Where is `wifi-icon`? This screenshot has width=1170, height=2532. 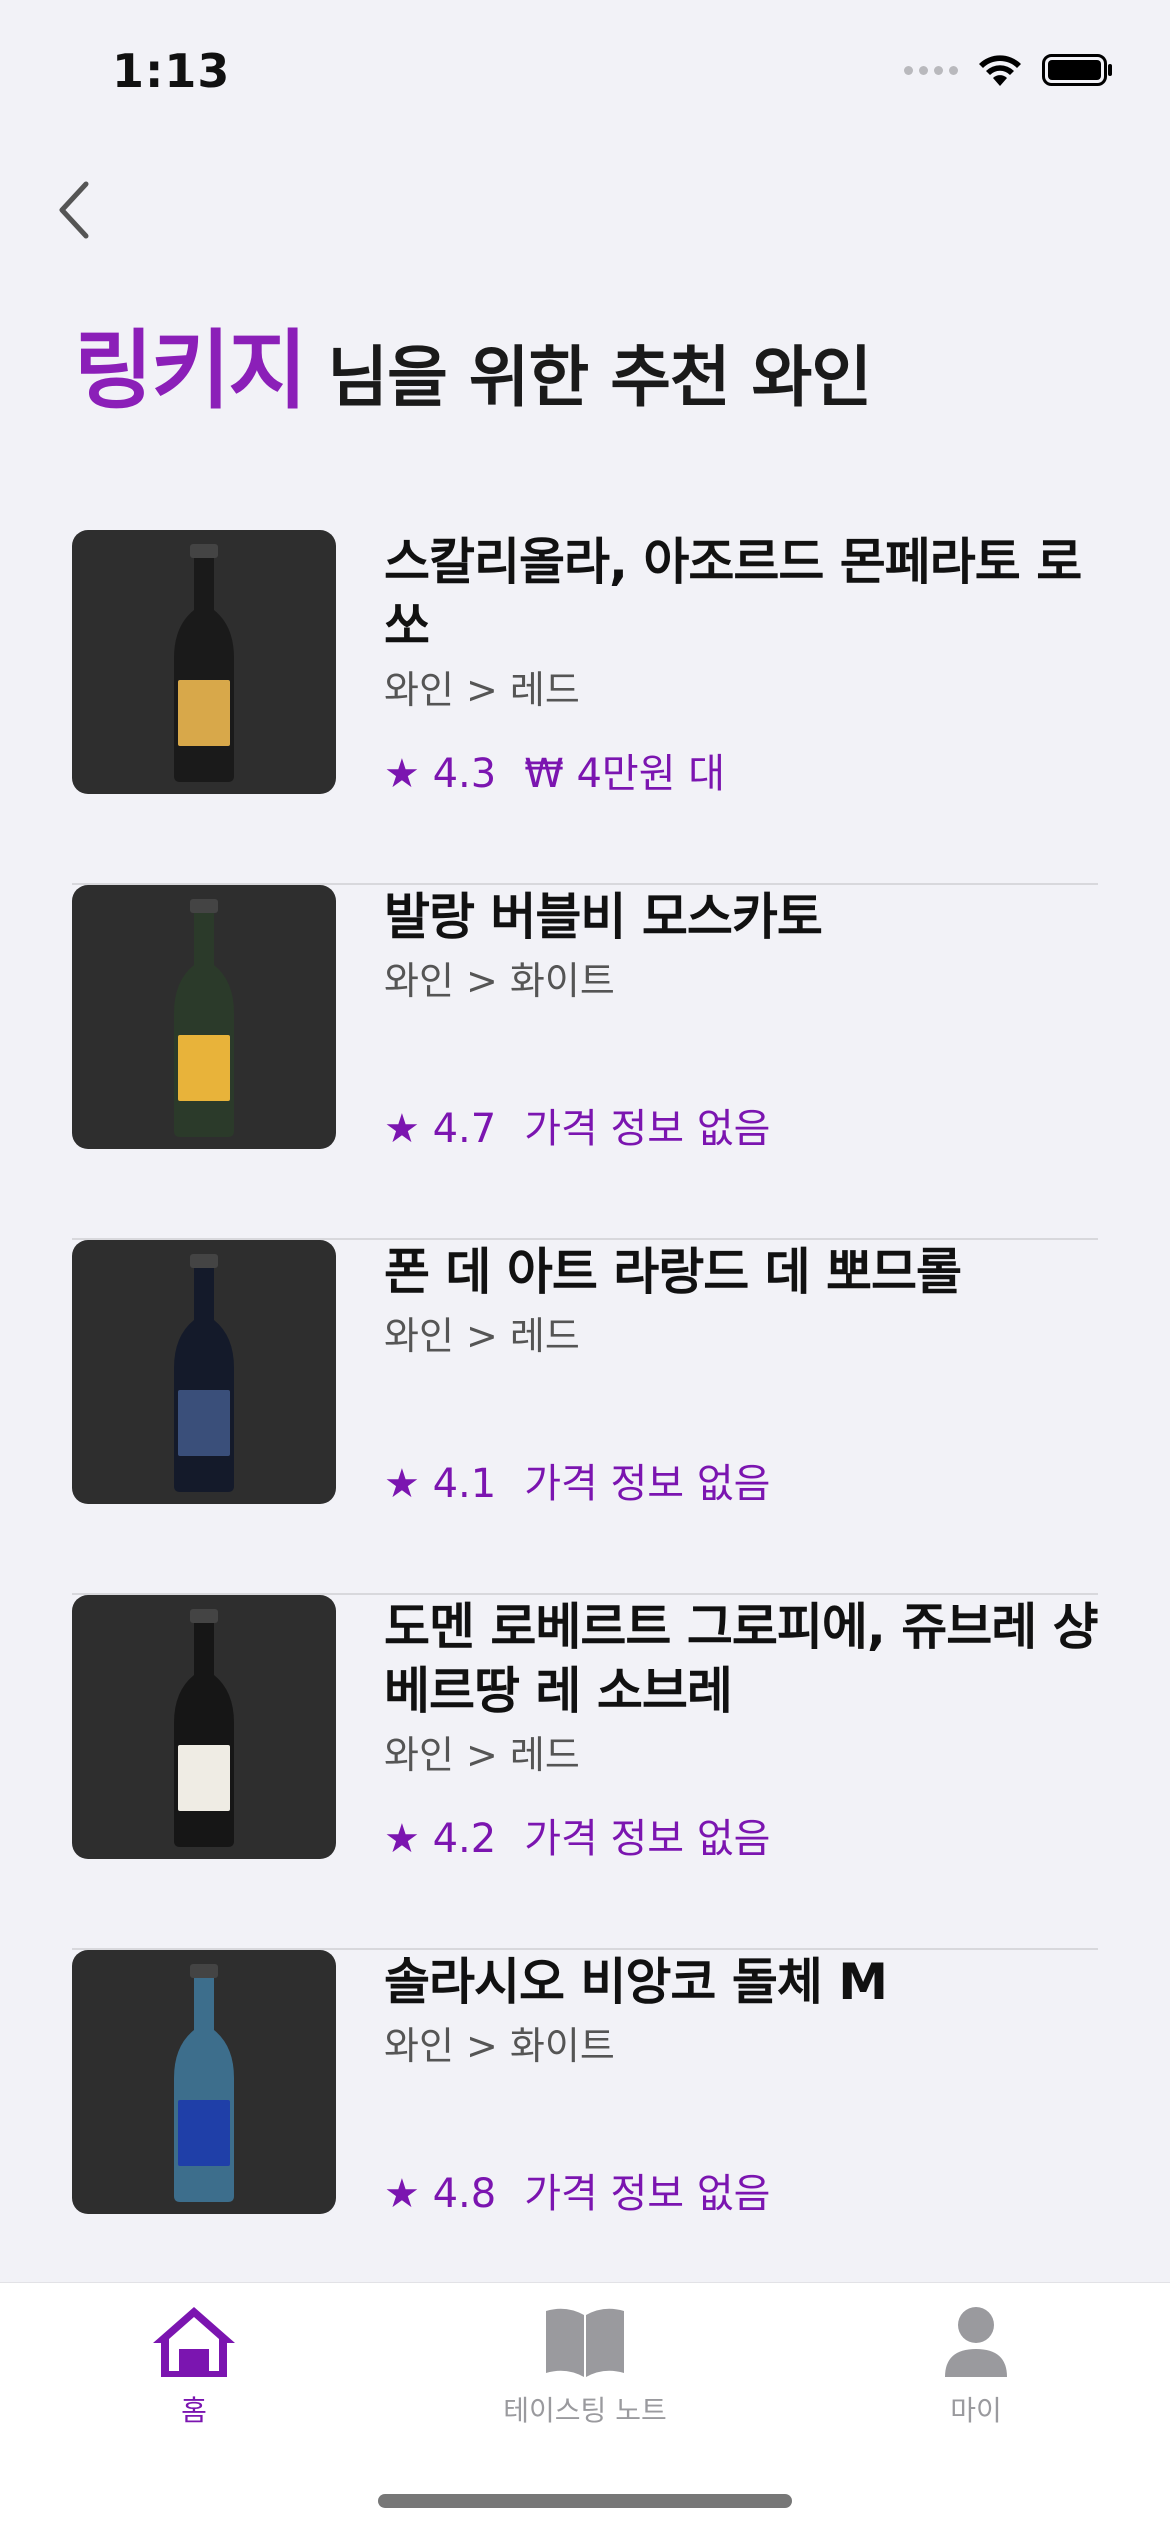
wifi-icon is located at coordinates (1000, 70).